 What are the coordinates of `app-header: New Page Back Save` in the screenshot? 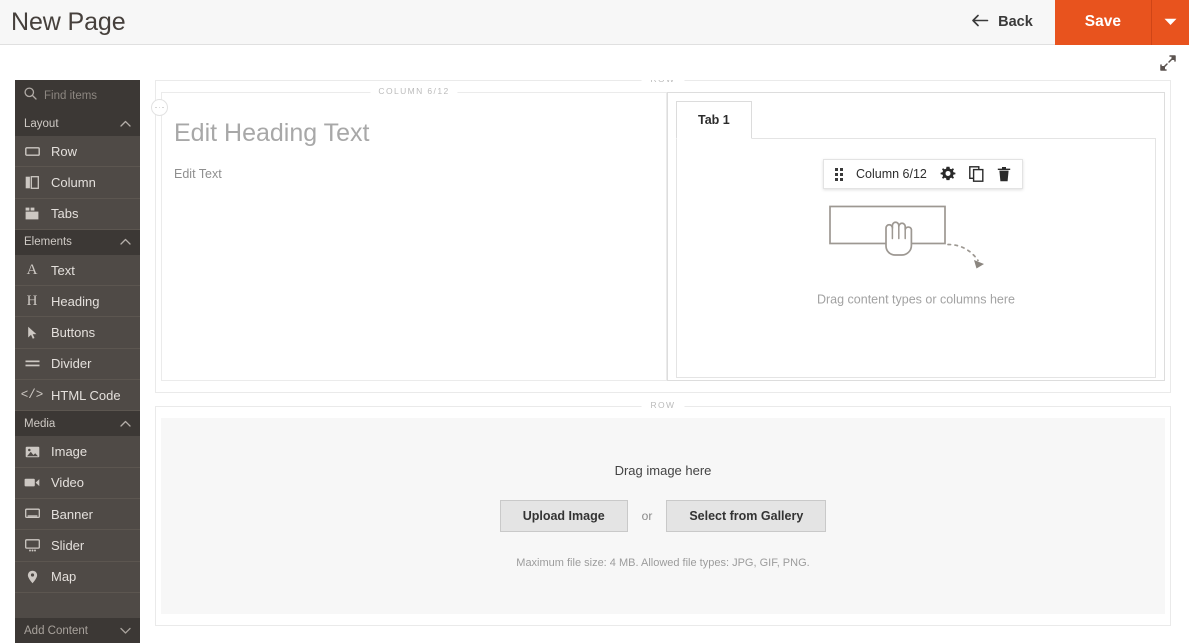 It's located at (594, 22).